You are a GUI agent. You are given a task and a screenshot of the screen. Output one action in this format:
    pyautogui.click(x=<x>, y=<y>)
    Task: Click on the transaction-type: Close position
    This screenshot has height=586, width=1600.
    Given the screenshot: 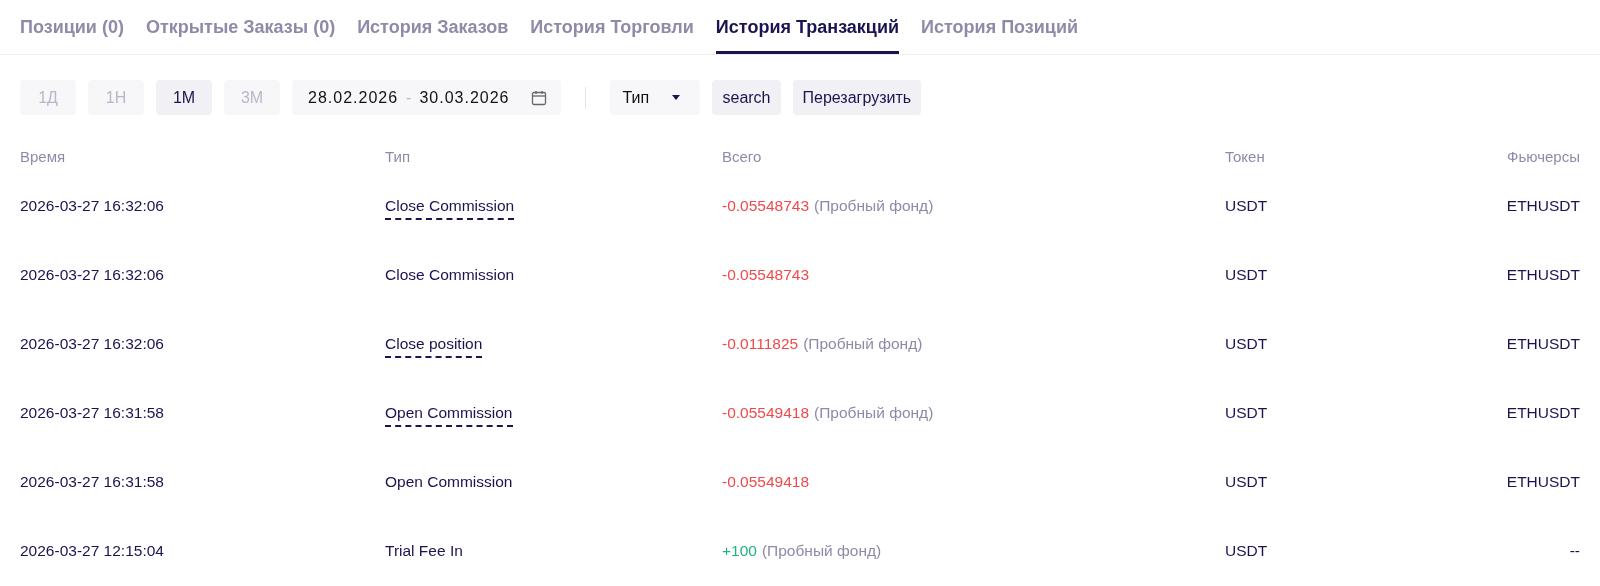 What is the action you would take?
    pyautogui.click(x=434, y=346)
    